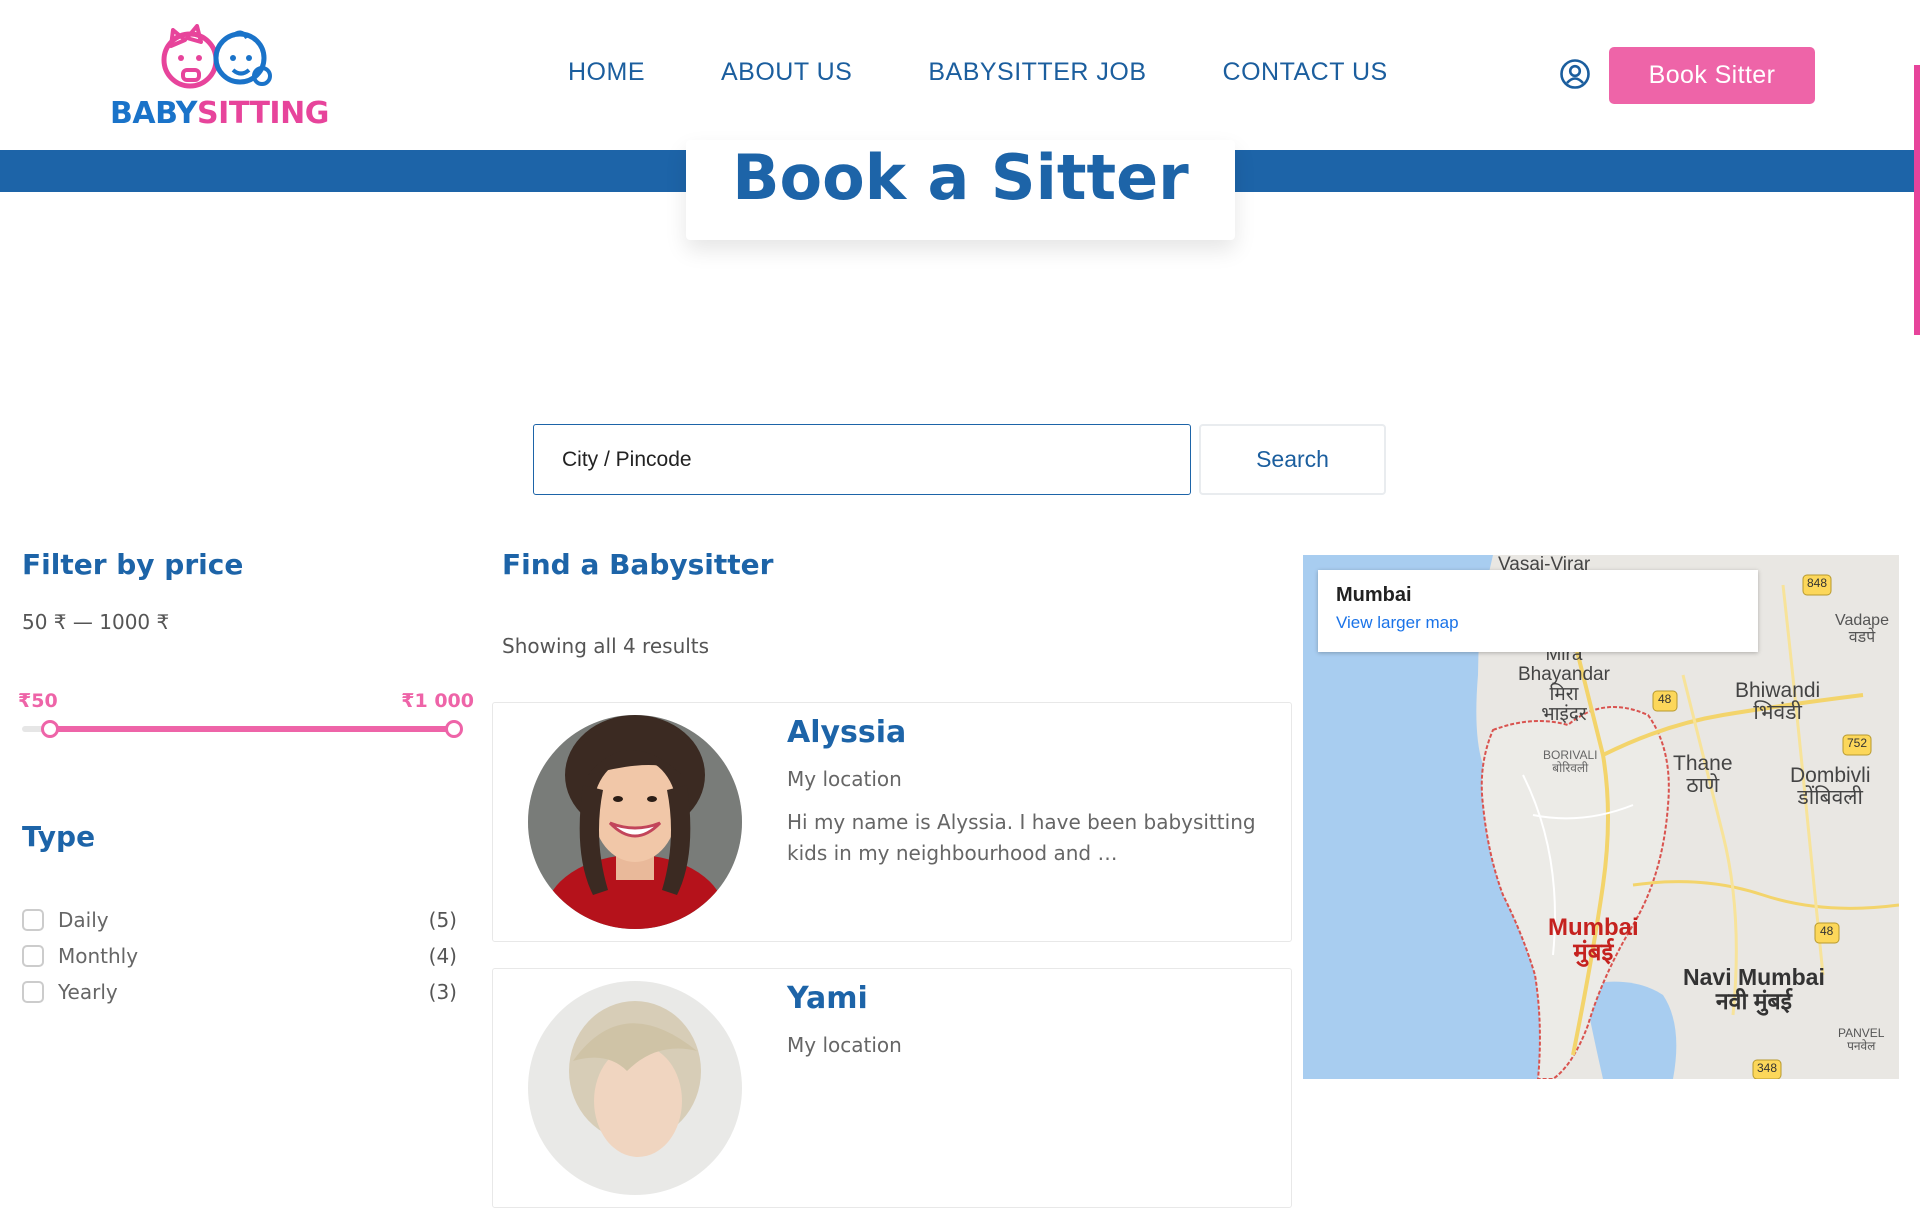  Describe the element at coordinates (50, 729) in the screenshot. I see `price-min-handle` at that location.